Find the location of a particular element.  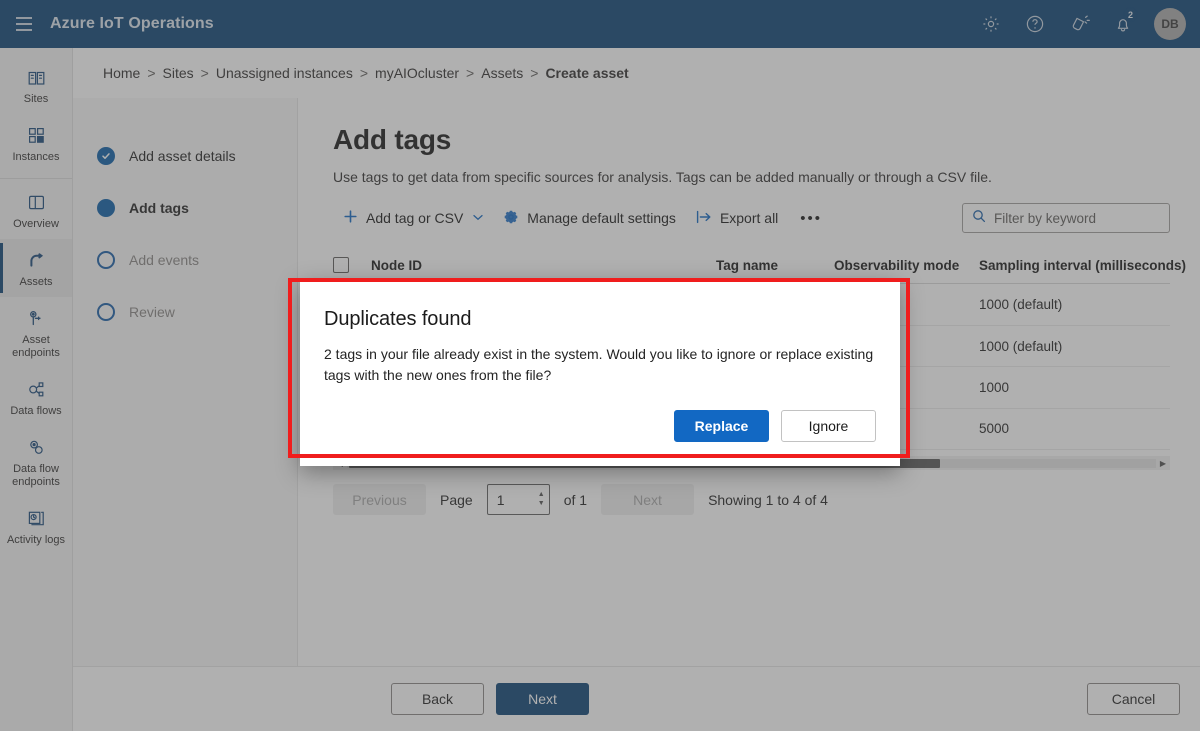

ignore-button: Ignore is located at coordinates (828, 426).